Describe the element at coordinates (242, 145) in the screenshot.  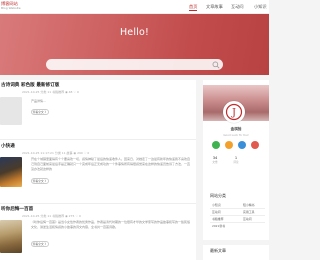
I see `weibo-icon` at that location.